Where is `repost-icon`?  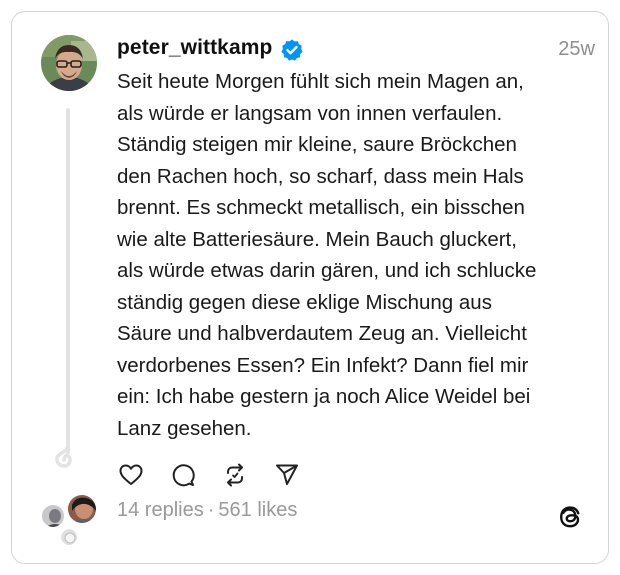
repost-icon is located at coordinates (235, 475).